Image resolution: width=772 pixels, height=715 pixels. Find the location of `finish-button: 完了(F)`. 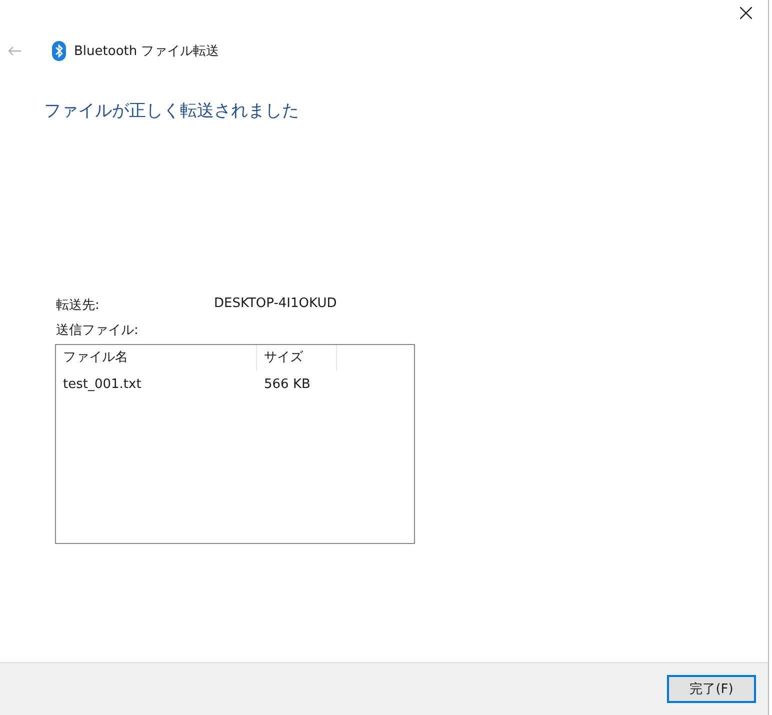

finish-button: 完了(F) is located at coordinates (711, 689).